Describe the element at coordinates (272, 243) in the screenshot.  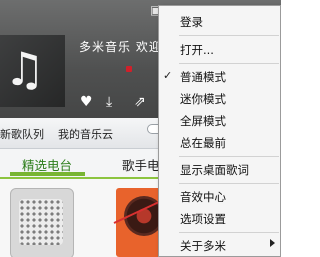
I see `submenu-arrow-icon` at that location.